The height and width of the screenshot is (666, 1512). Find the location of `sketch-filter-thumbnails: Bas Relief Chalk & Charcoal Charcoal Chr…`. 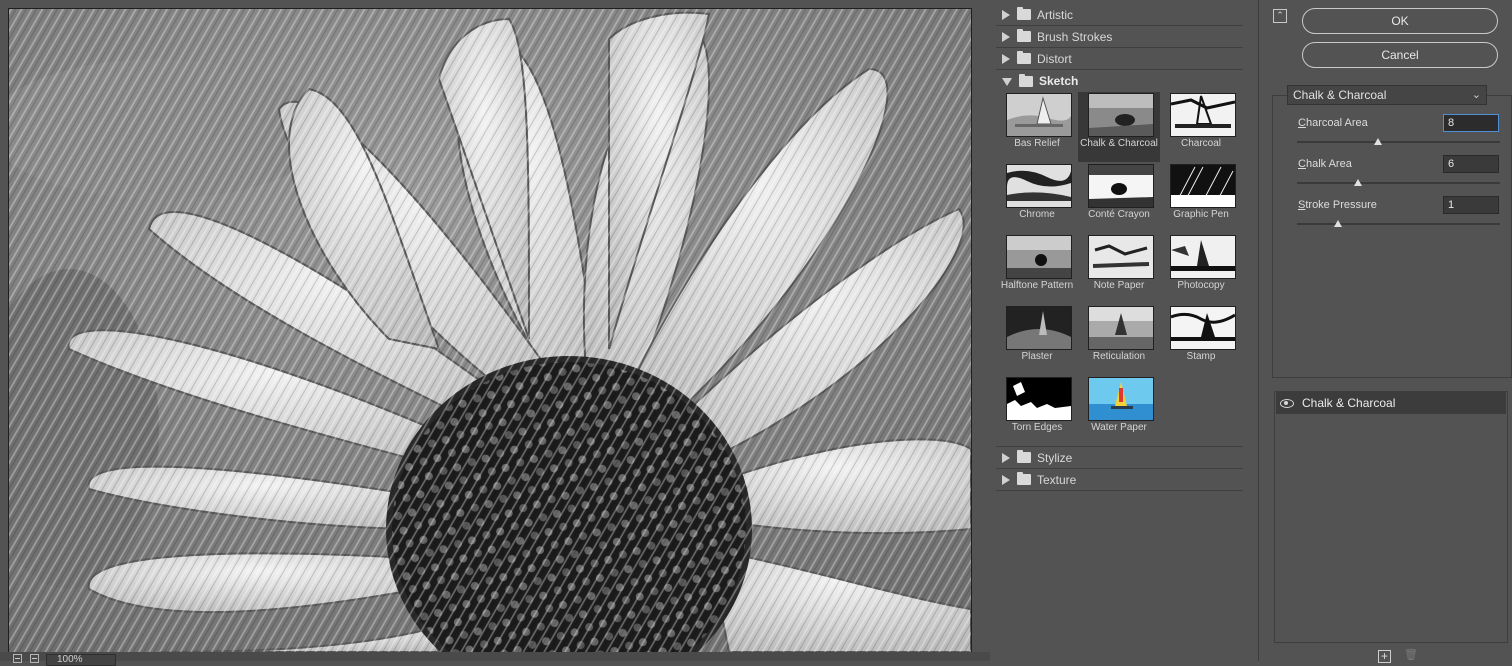

sketch-filter-thumbnails: Bas Relief Chalk & Charcoal Charcoal Chr… is located at coordinates (1119, 269).